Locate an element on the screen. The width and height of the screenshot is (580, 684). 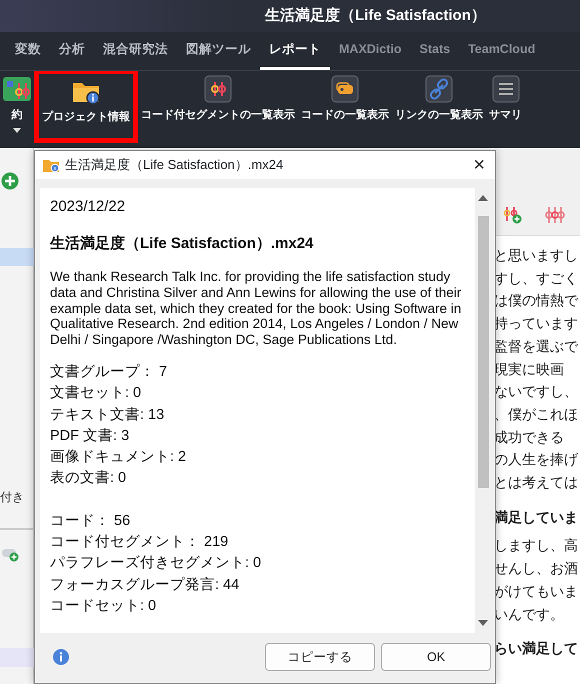
folder-info-icon is located at coordinates (51, 165).